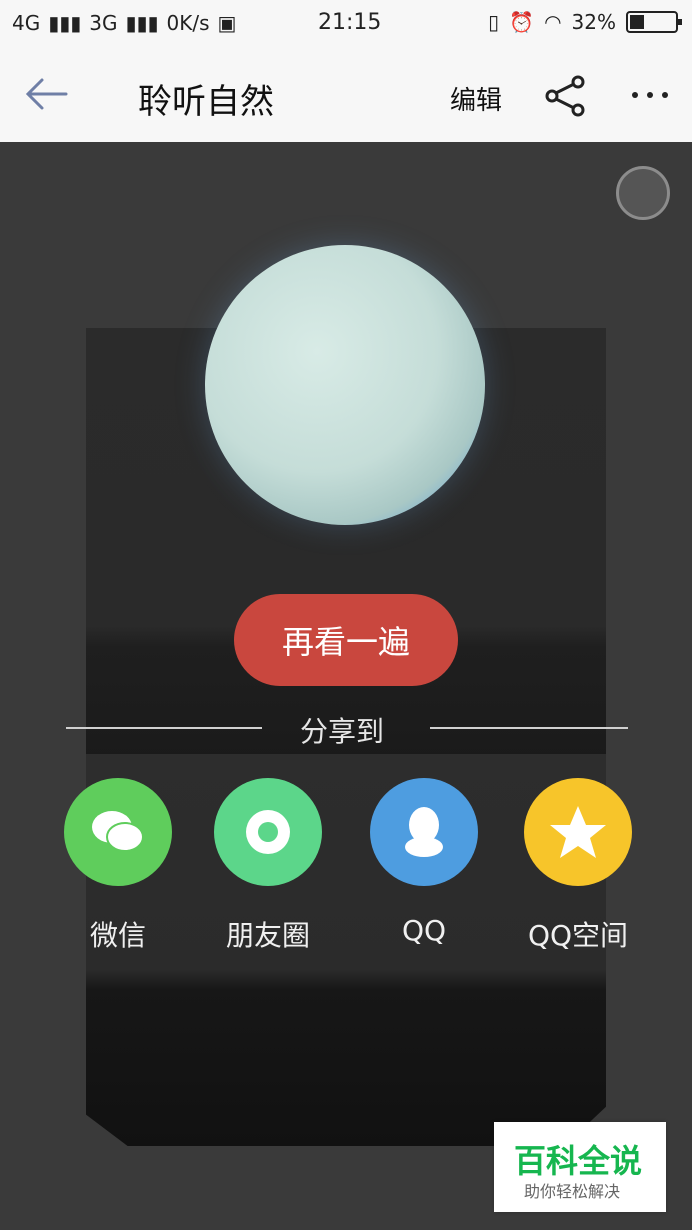  I want to click on share-header: 分享到, so click(347, 728).